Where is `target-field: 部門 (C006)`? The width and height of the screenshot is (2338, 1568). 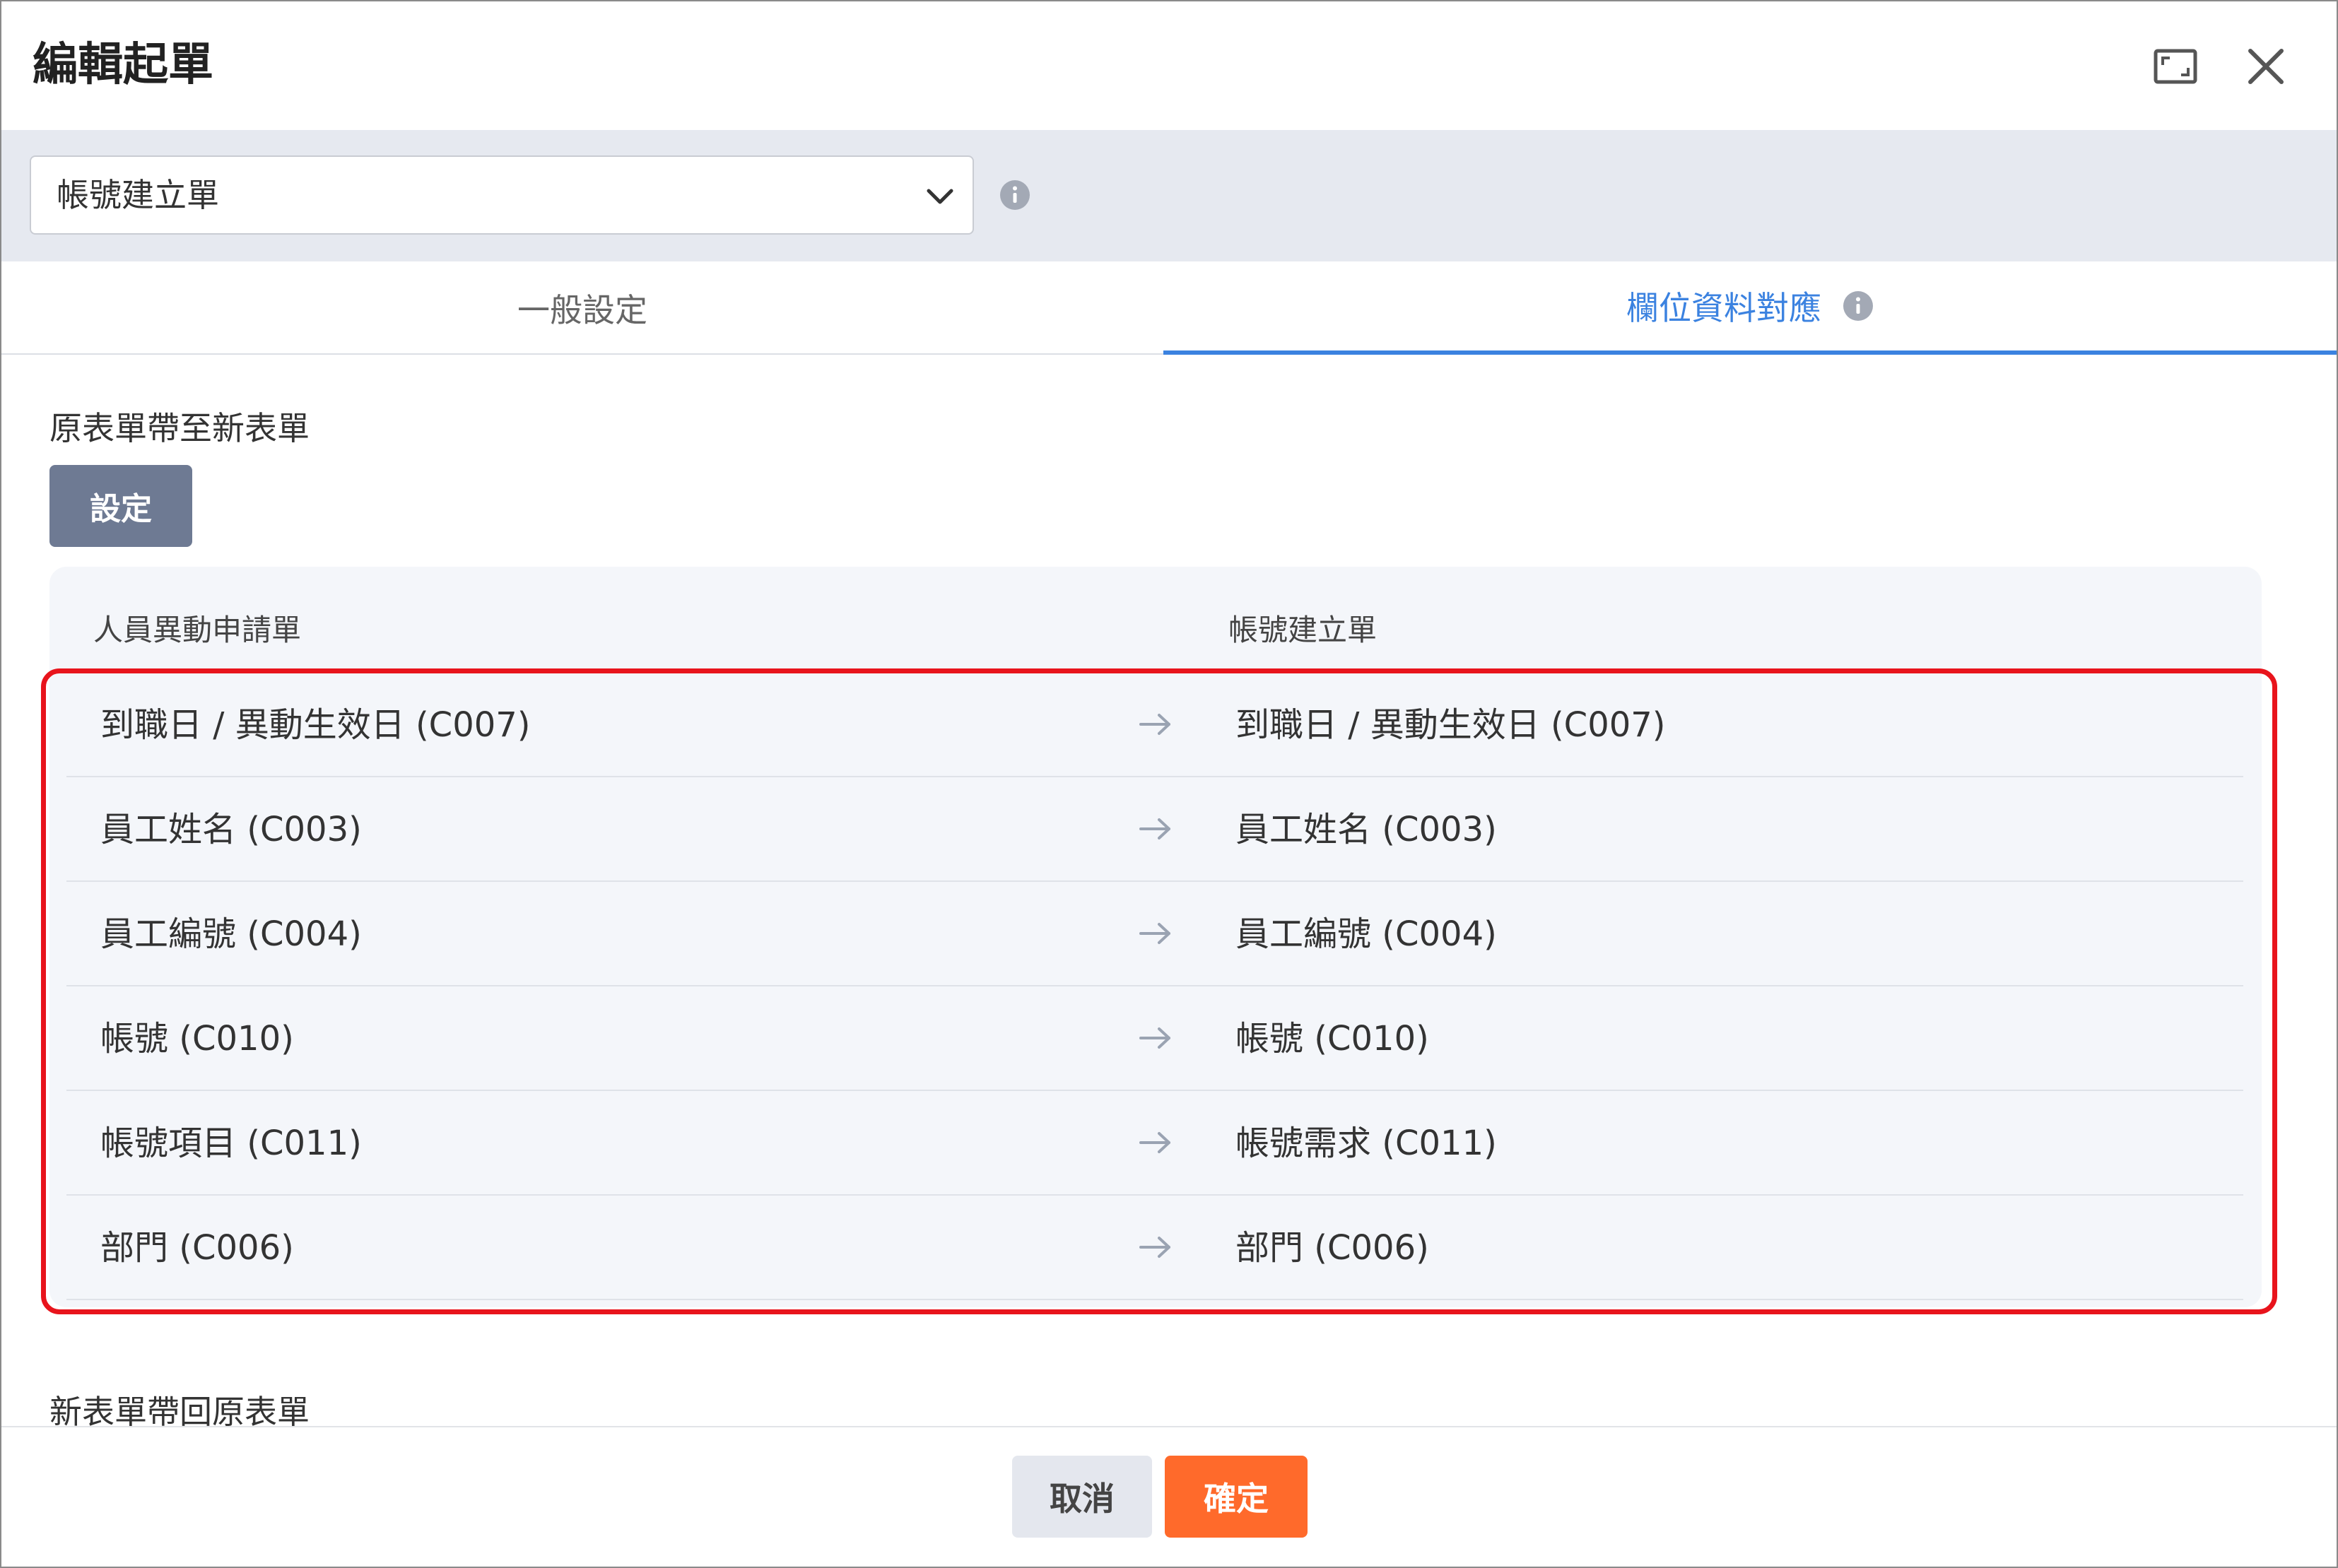
target-field: 部門 (C006) is located at coordinates (1332, 1248).